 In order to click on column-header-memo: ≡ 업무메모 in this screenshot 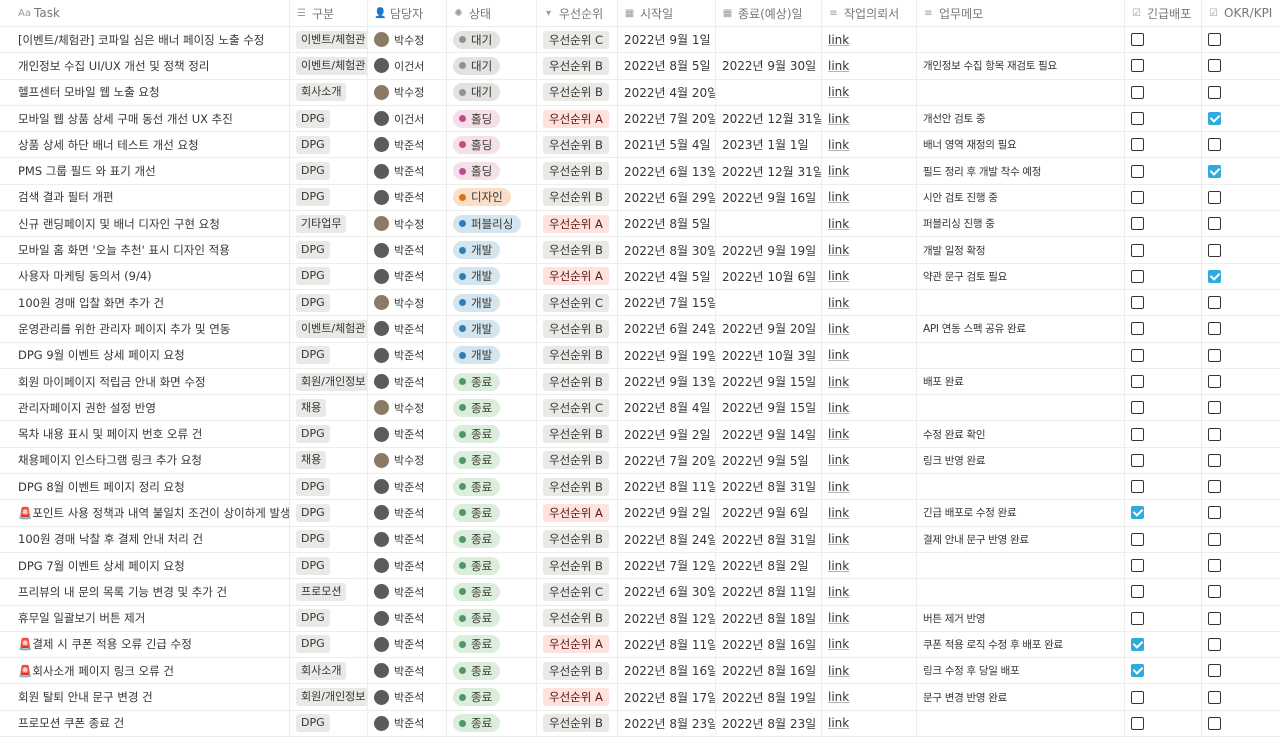, I will do `click(1021, 13)`.